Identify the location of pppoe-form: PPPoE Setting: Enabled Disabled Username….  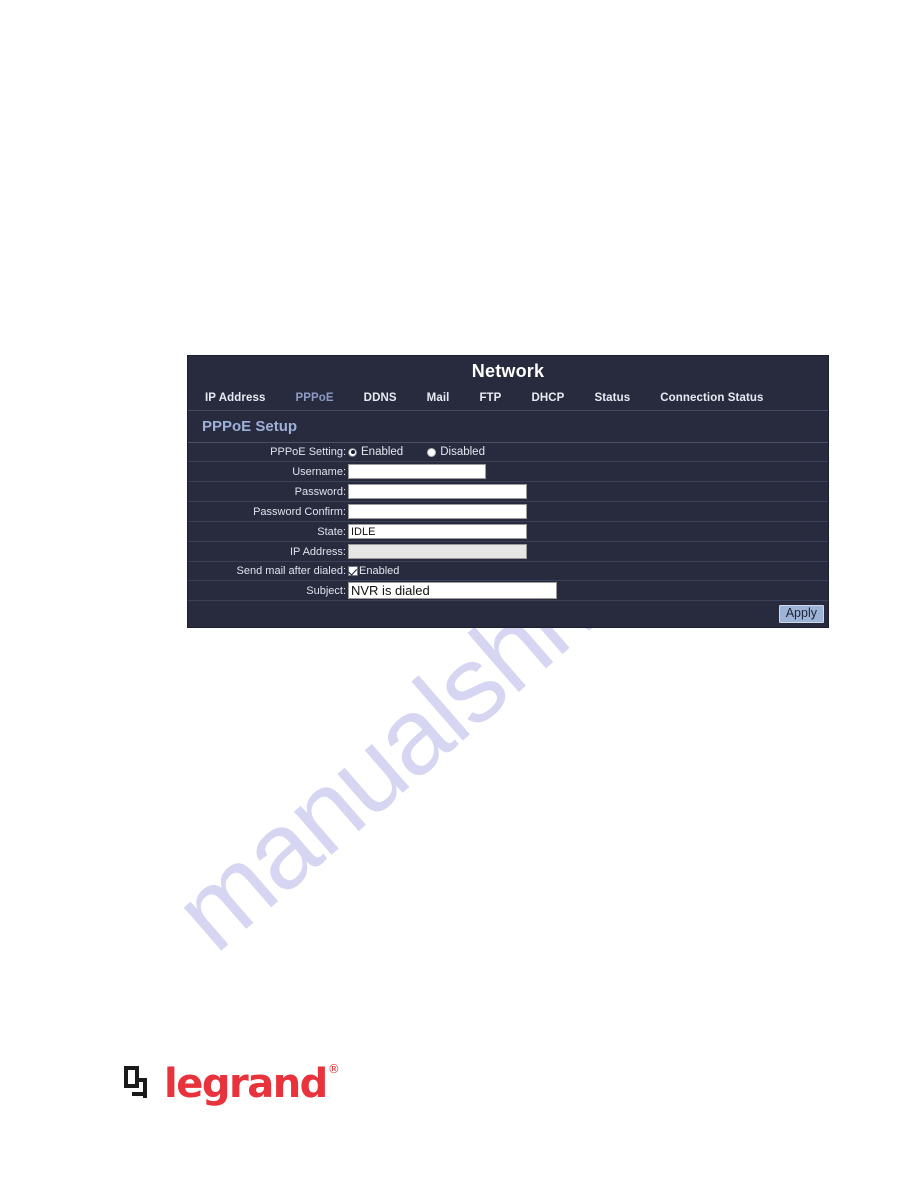
(508, 522).